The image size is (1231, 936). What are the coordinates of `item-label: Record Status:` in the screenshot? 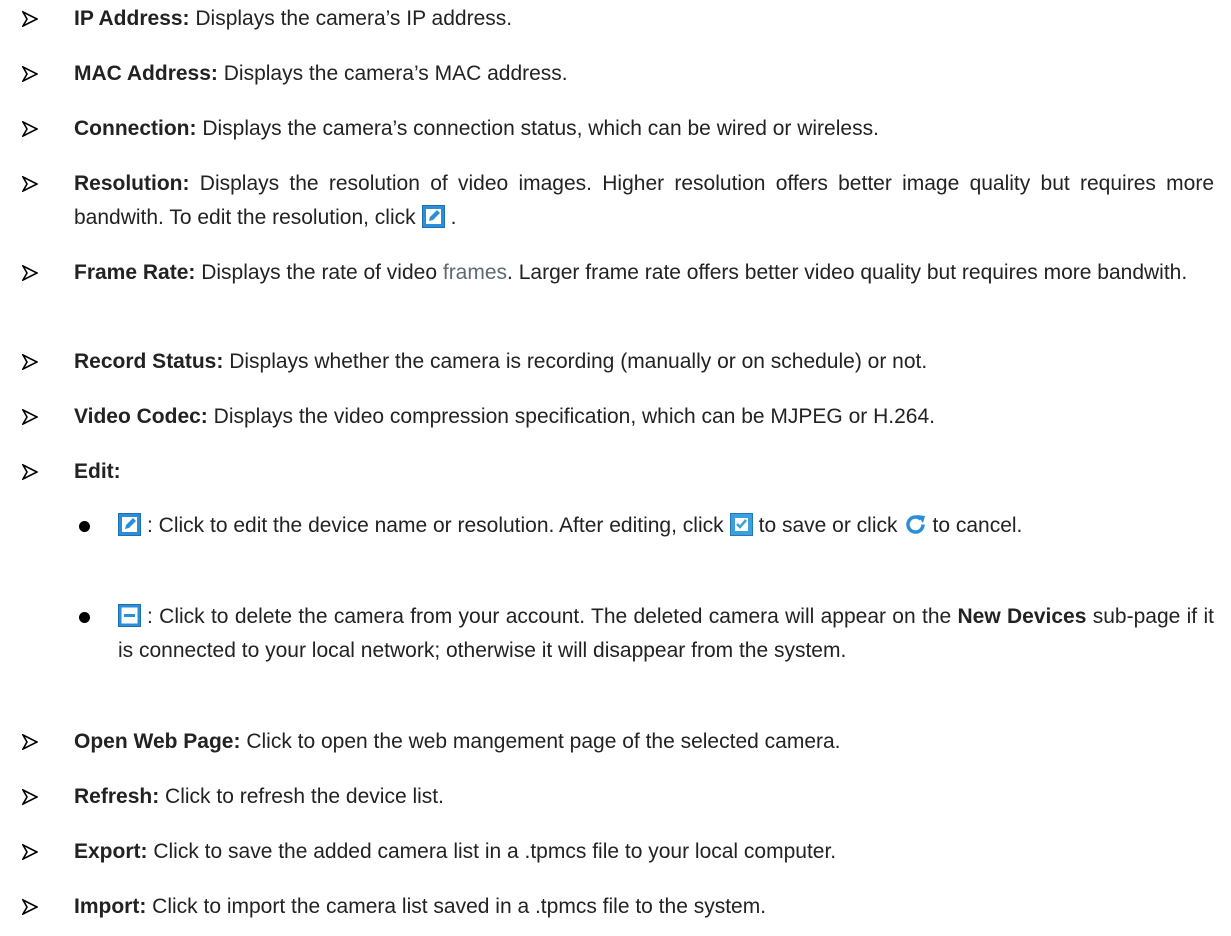 It's located at (149, 361).